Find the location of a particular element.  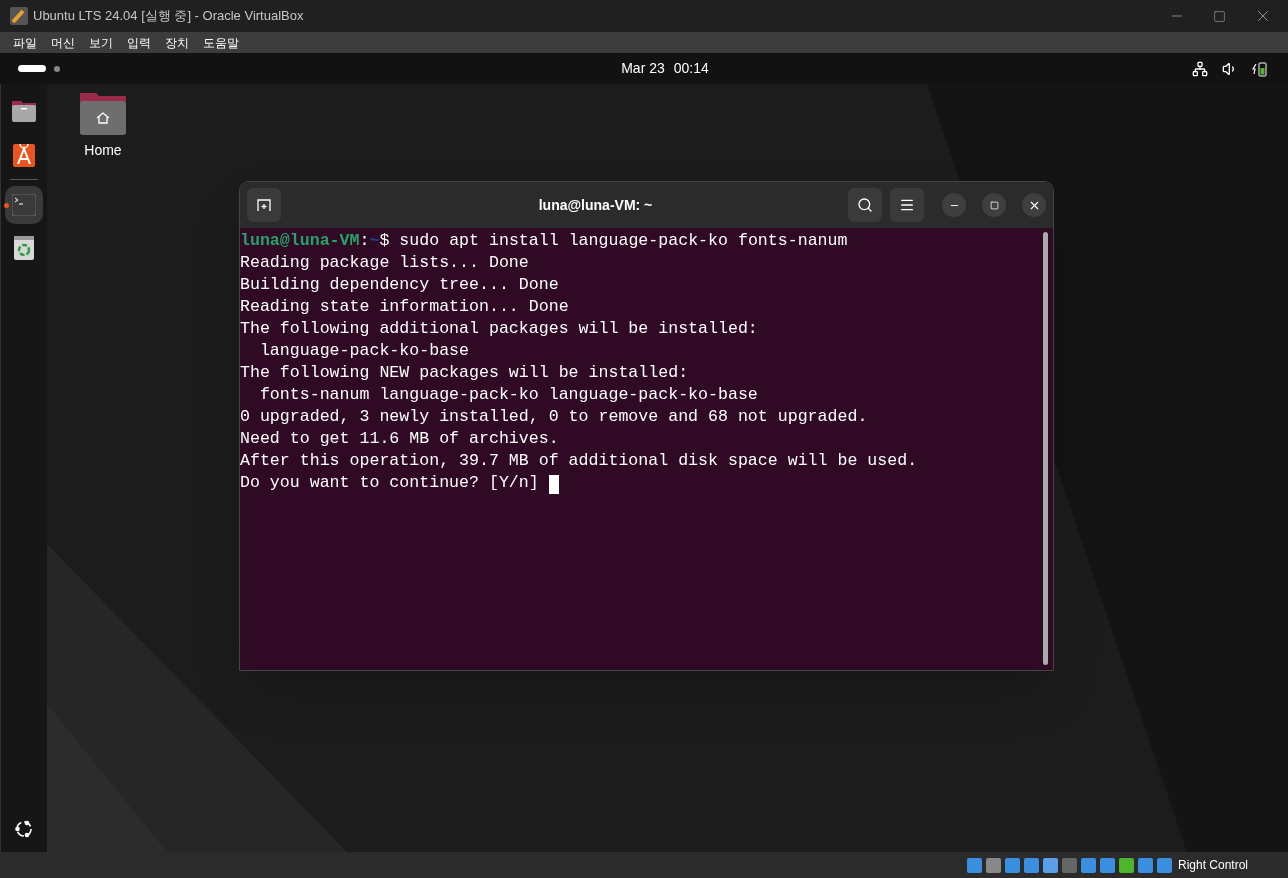

terminal-output-line: The following NEW packages will be installed: is located at coordinates (464, 373).